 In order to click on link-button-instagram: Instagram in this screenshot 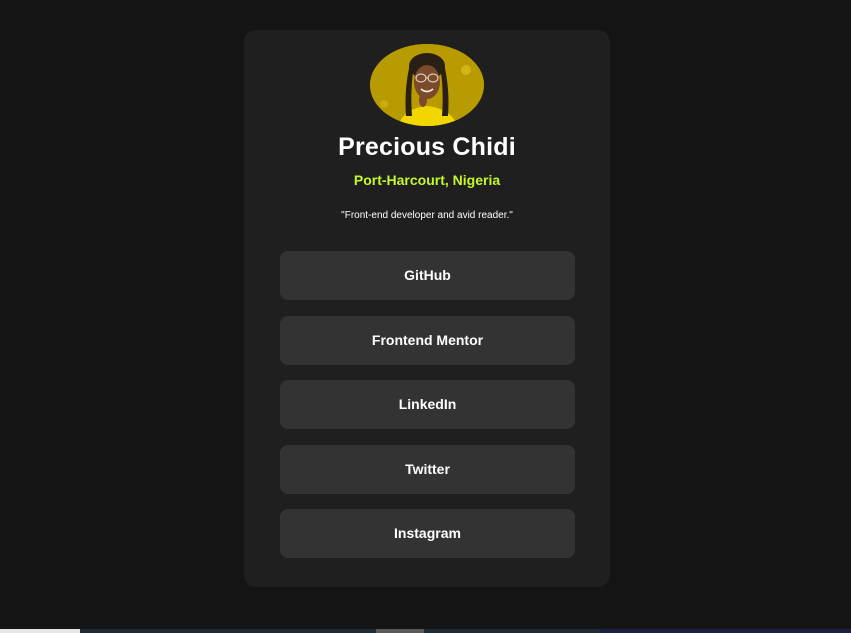, I will do `click(427, 533)`.